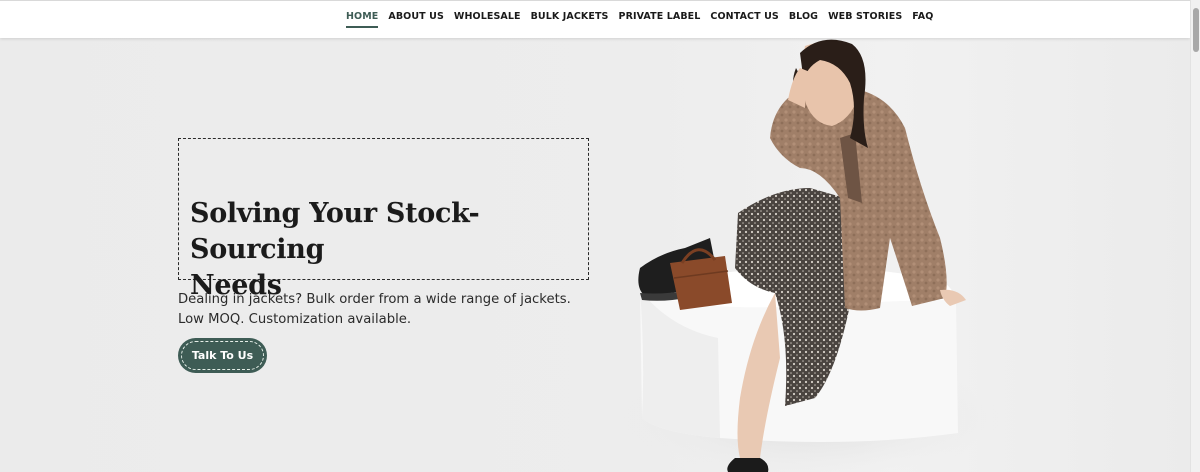 The image size is (1200, 472). I want to click on nav-item-blog: BLOG, so click(803, 19).